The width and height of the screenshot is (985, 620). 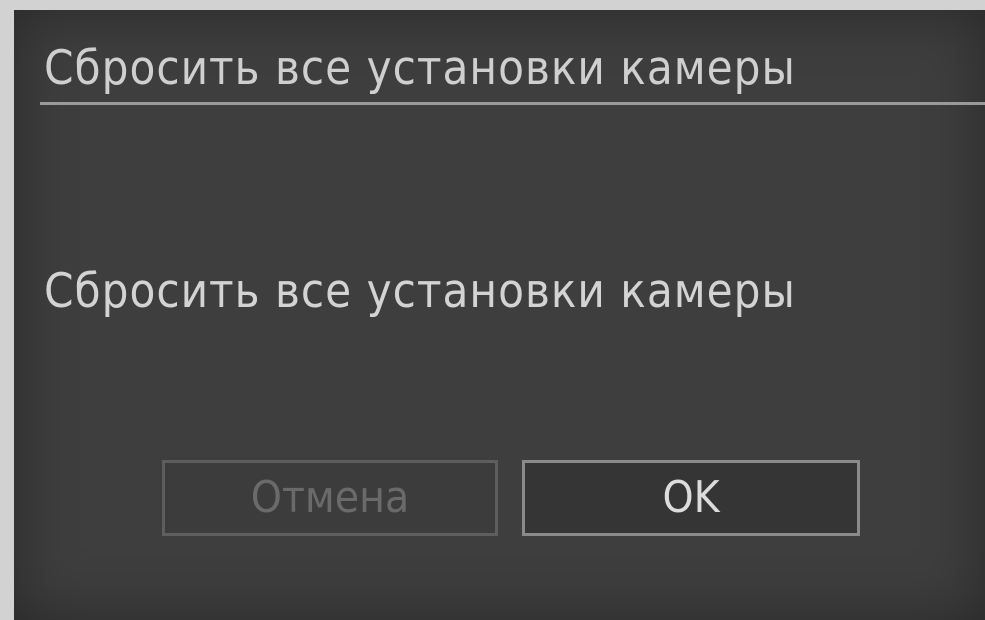 What do you see at coordinates (420, 68) in the screenshot?
I see `menu-title: Сбросить все установки камеры` at bounding box center [420, 68].